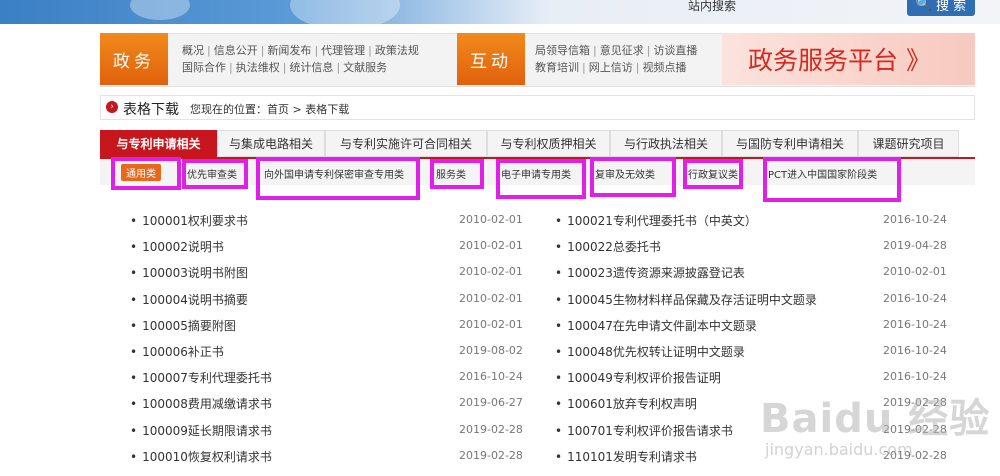 This screenshot has width=1000, height=476. I want to click on right-list-item: • 100021专利代理委托书（中英文）, so click(656, 220).